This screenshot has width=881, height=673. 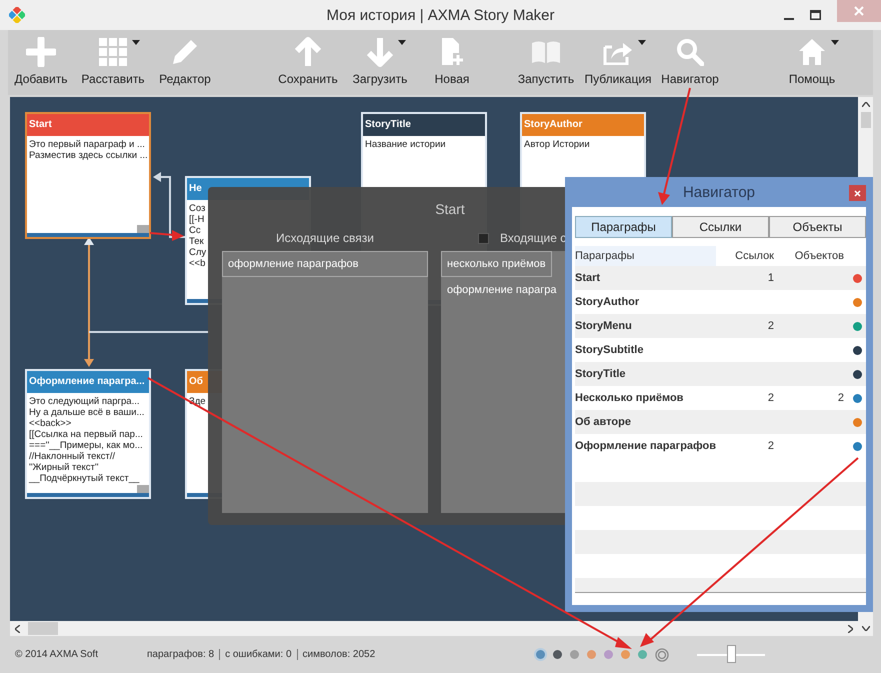 I want to click on toolbar-button: Публикация, so click(x=618, y=62).